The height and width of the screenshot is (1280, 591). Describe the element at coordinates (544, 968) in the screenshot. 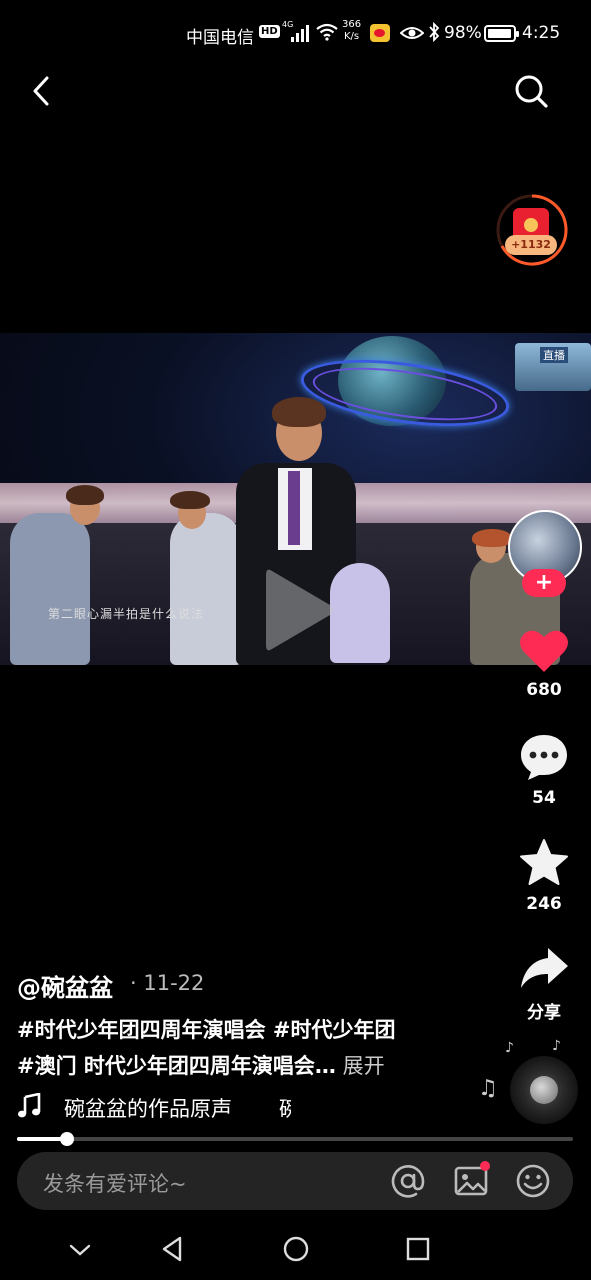

I see `share-arrow-icon` at that location.